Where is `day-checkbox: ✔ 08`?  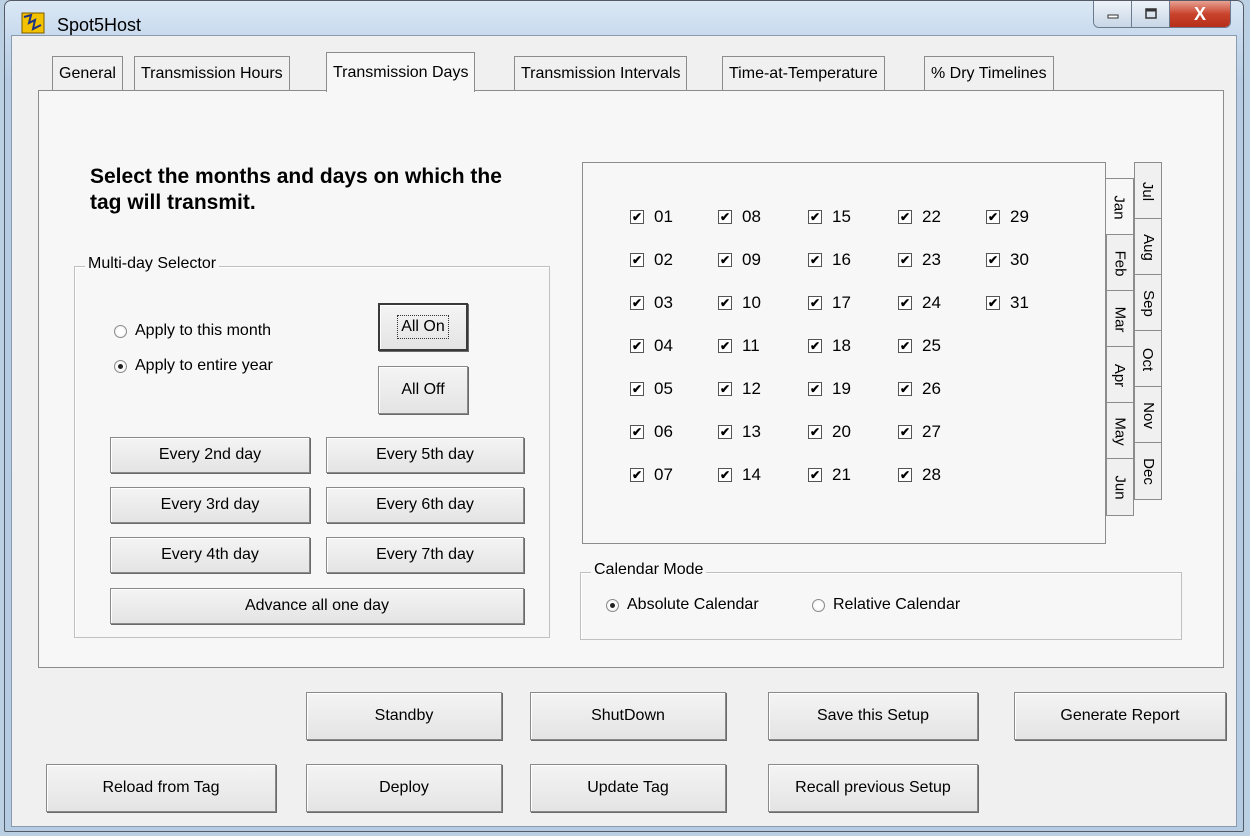
day-checkbox: ✔ 08 is located at coordinates (739, 217).